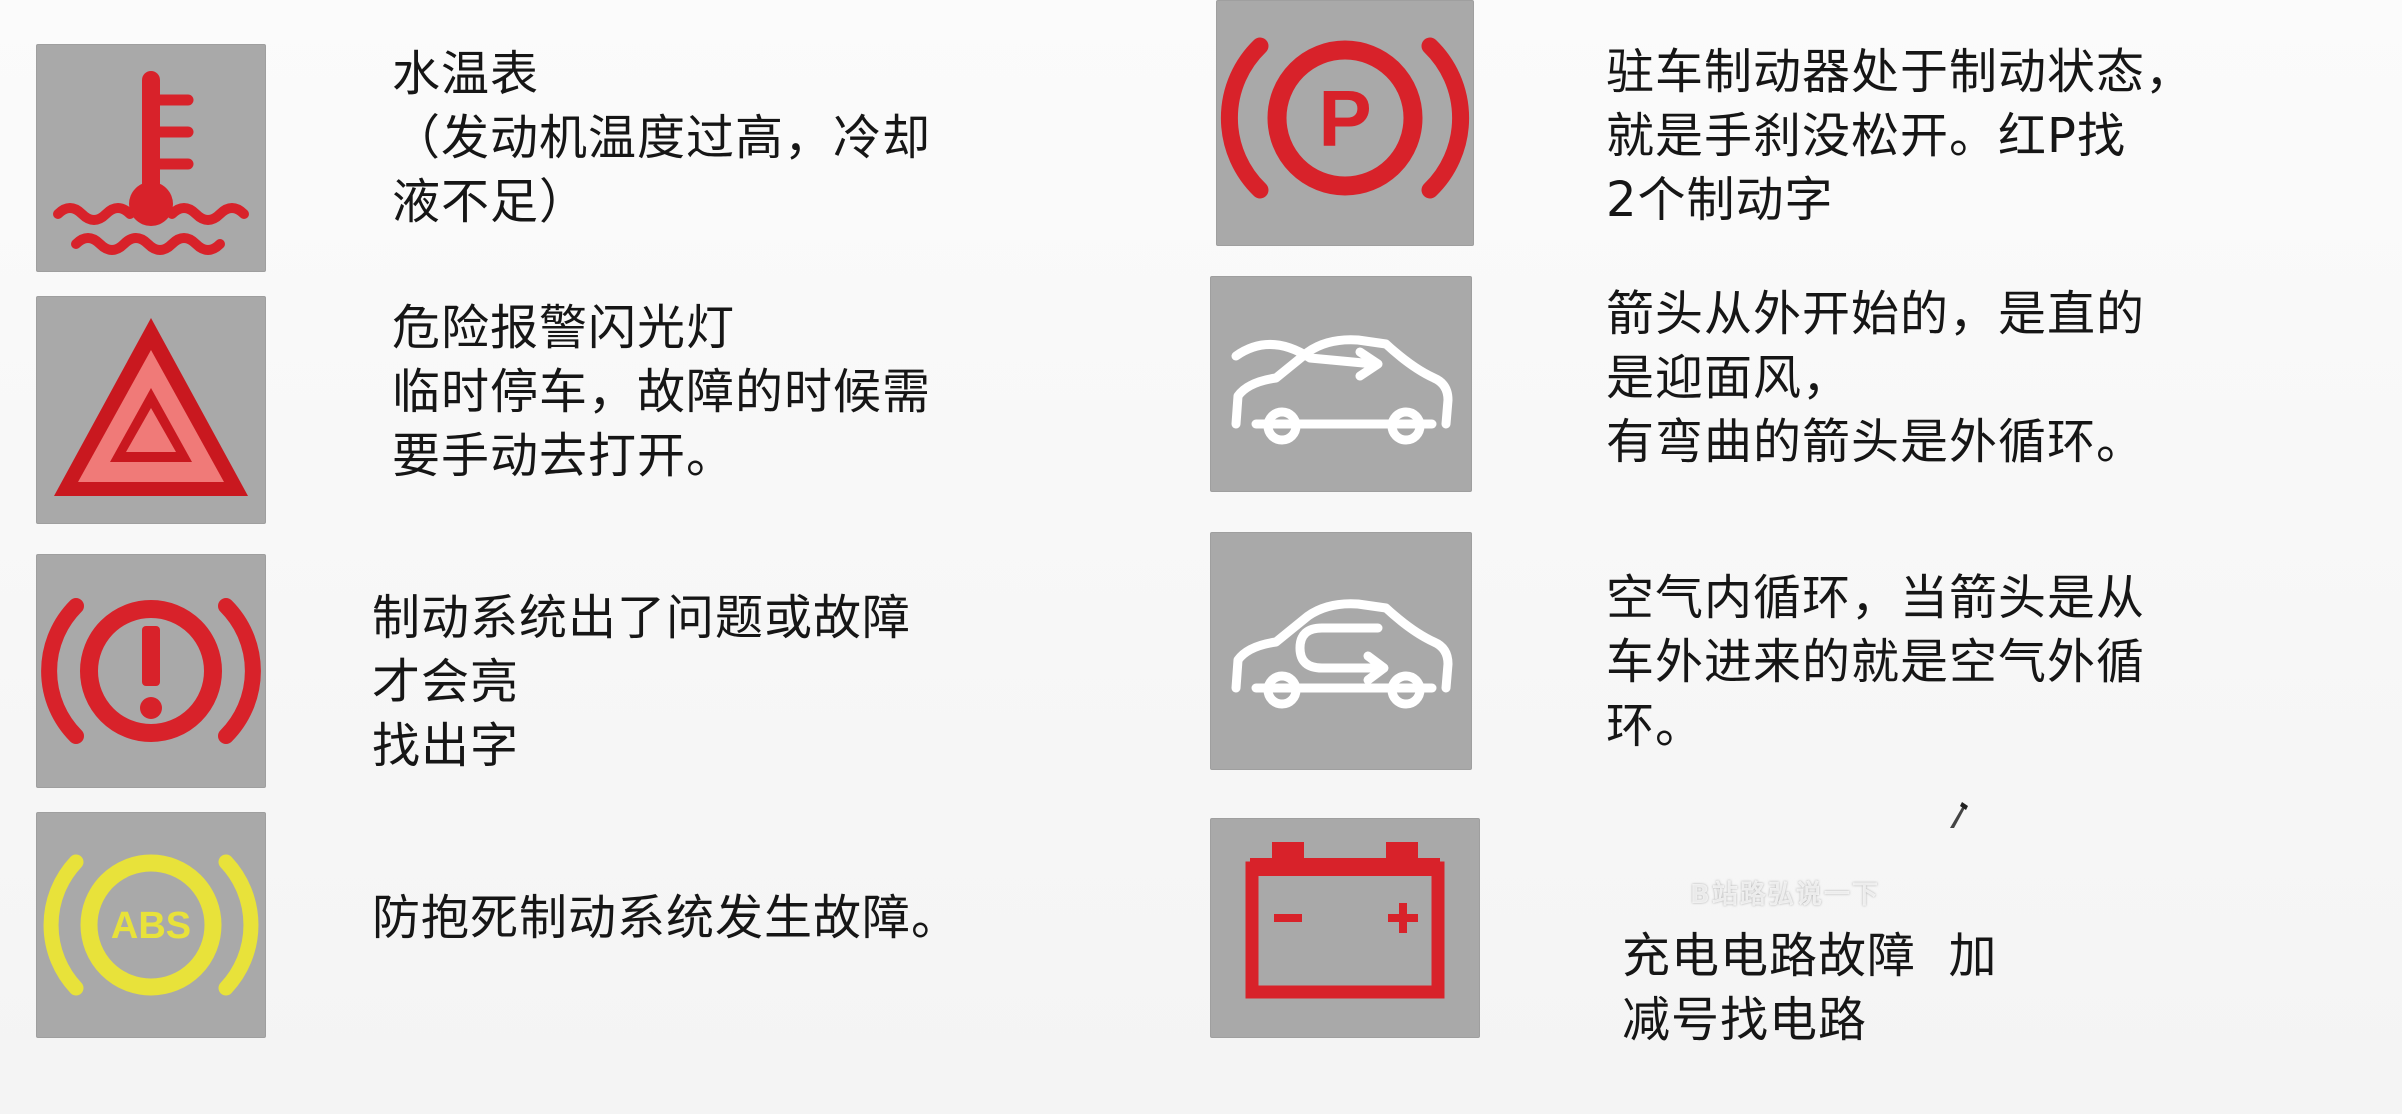  What do you see at coordinates (564, 456) in the screenshot?
I see `description-line: 要手动去打开。` at bounding box center [564, 456].